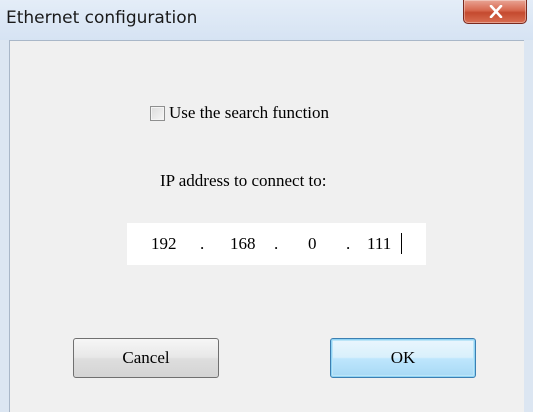  What do you see at coordinates (249, 113) in the screenshot?
I see `use-search-label: Use the search function` at bounding box center [249, 113].